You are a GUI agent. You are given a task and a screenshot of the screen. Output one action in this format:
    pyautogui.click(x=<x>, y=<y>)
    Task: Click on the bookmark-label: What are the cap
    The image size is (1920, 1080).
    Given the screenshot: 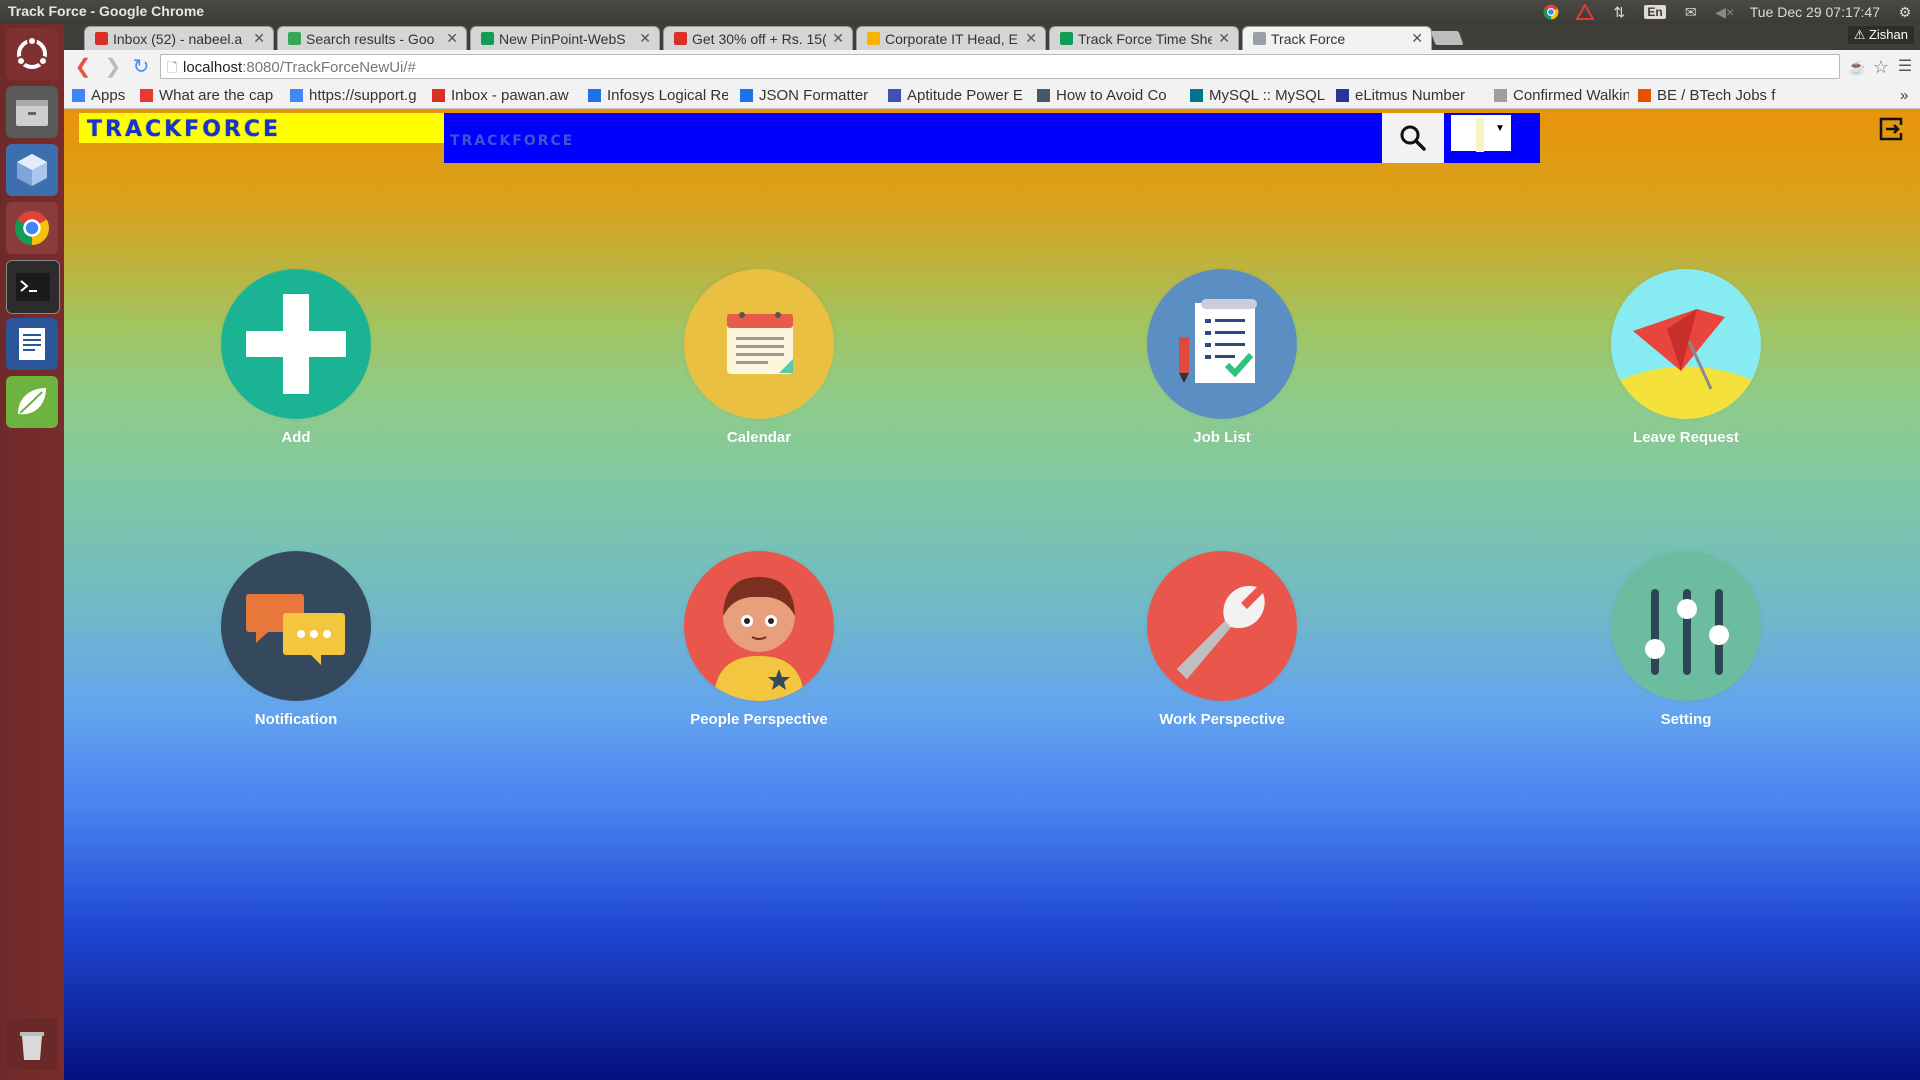 What is the action you would take?
    pyautogui.click(x=216, y=95)
    